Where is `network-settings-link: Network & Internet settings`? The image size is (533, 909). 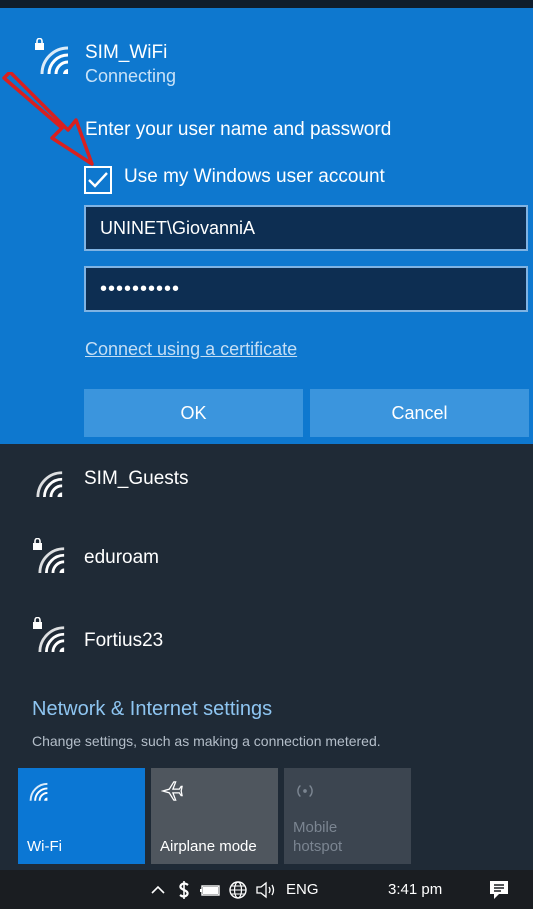 network-settings-link: Network & Internet settings is located at coordinates (152, 709).